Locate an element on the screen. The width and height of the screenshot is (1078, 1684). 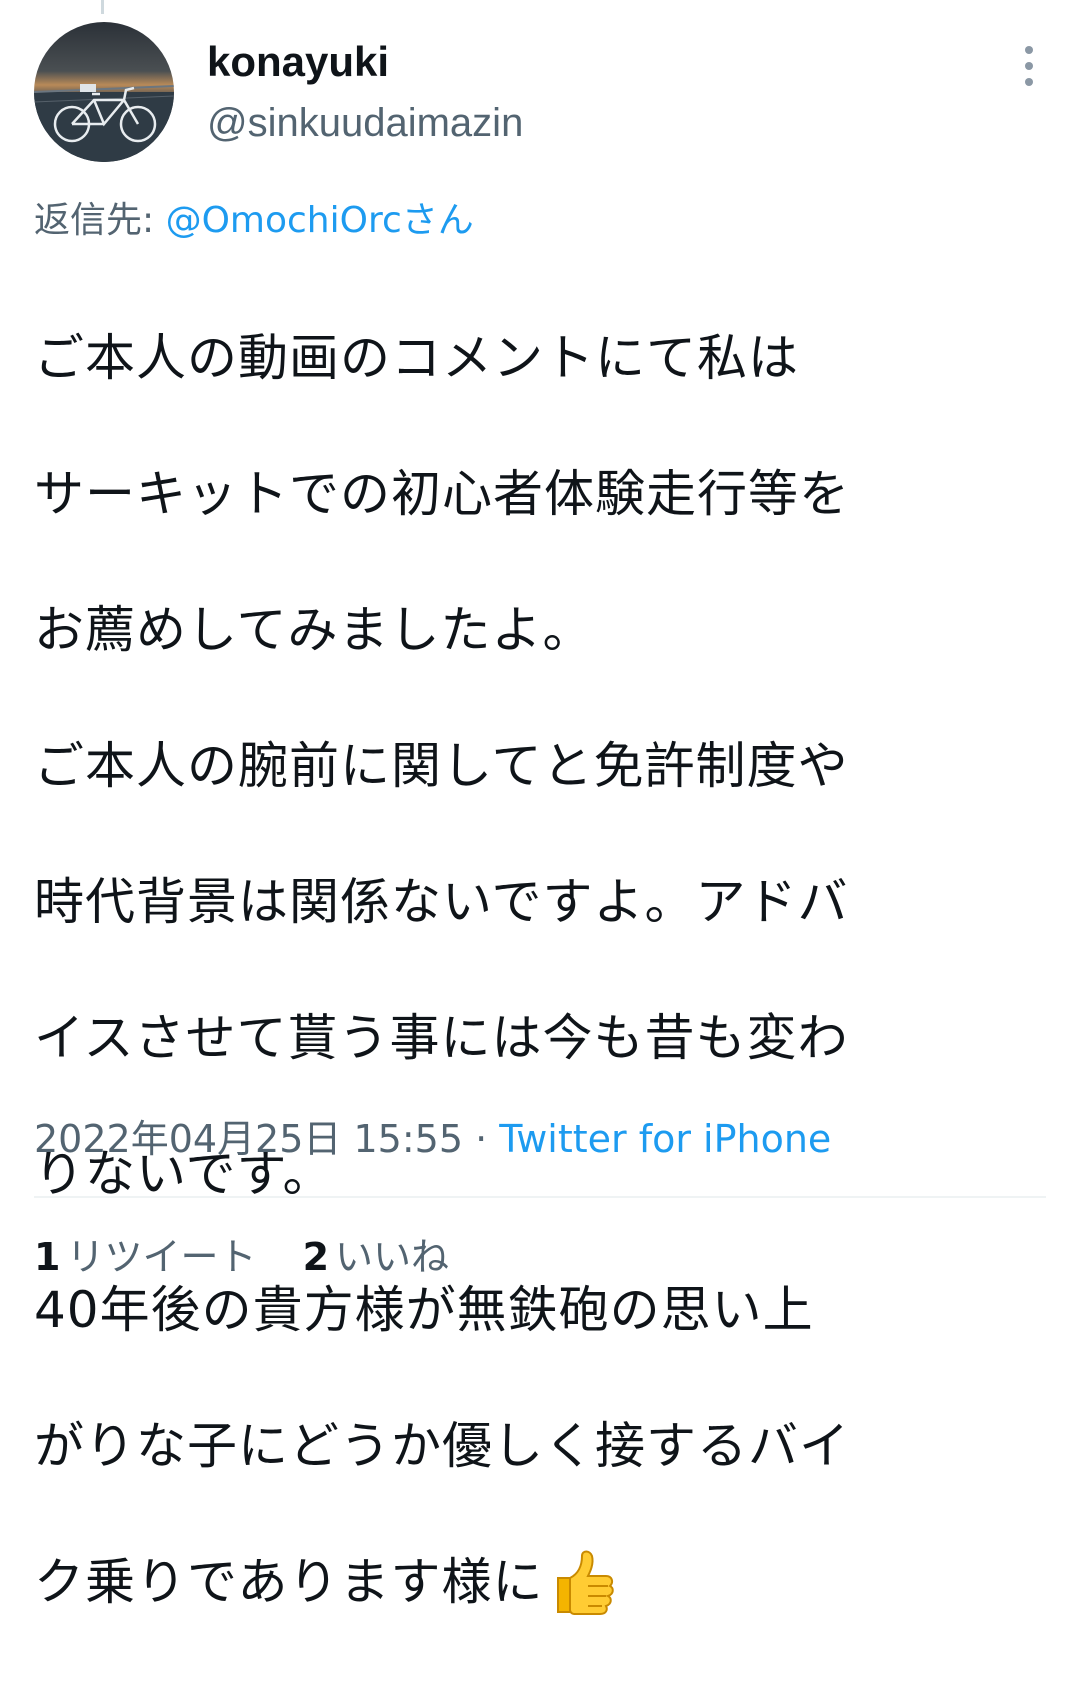
retweets-stat: 1 リツイート is located at coordinates (145, 1257).